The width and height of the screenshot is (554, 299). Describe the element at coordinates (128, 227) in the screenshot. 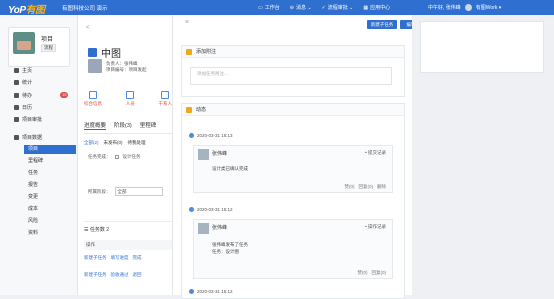

I see `task-count: ☰ 任务数 2` at that location.